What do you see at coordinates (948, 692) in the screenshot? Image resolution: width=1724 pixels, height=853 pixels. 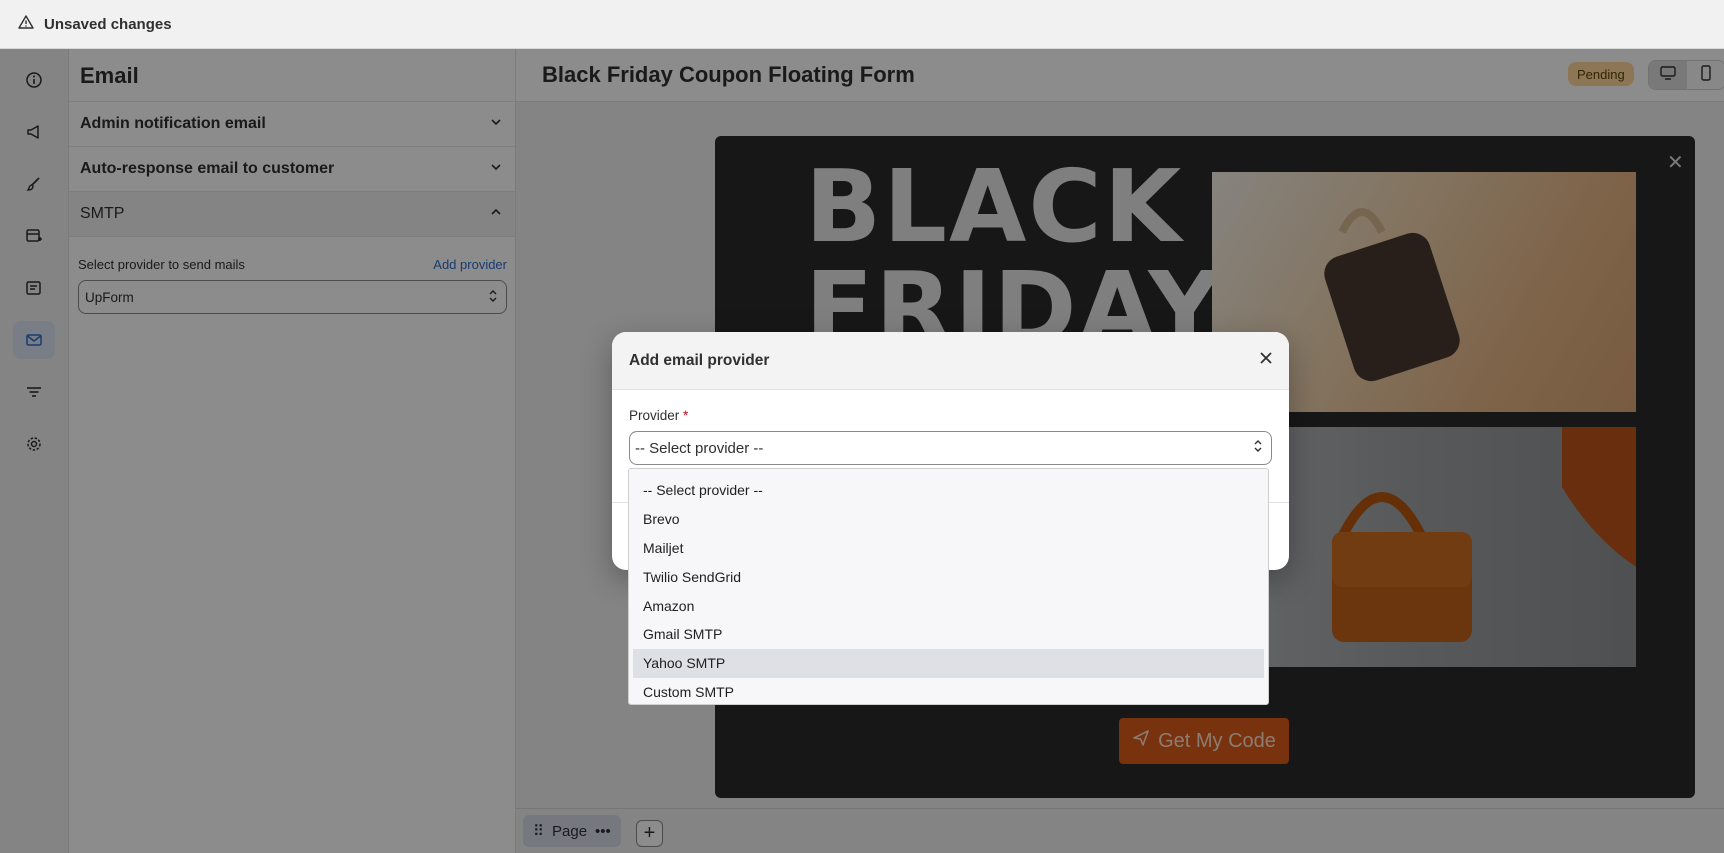 I see `option-custom-smtp: Custom SMTP` at bounding box center [948, 692].